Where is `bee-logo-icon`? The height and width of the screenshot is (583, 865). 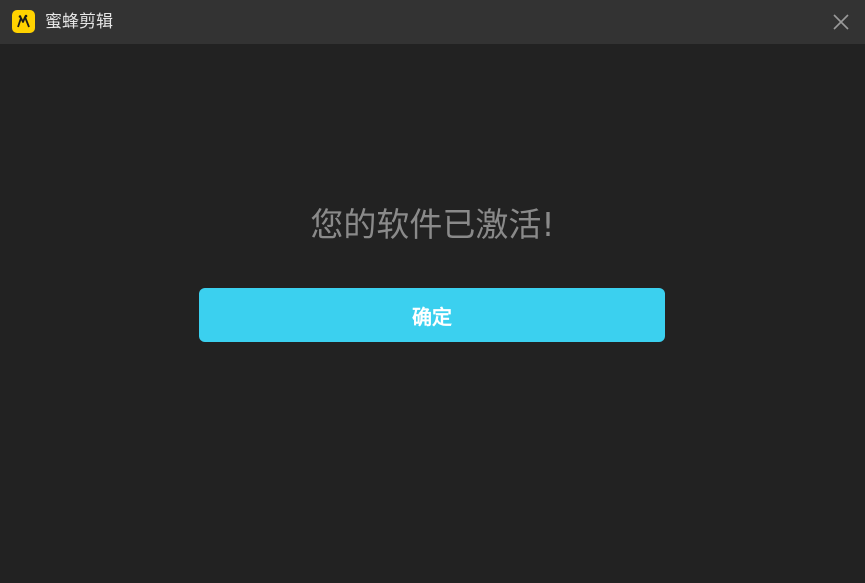
bee-logo-icon is located at coordinates (23, 21).